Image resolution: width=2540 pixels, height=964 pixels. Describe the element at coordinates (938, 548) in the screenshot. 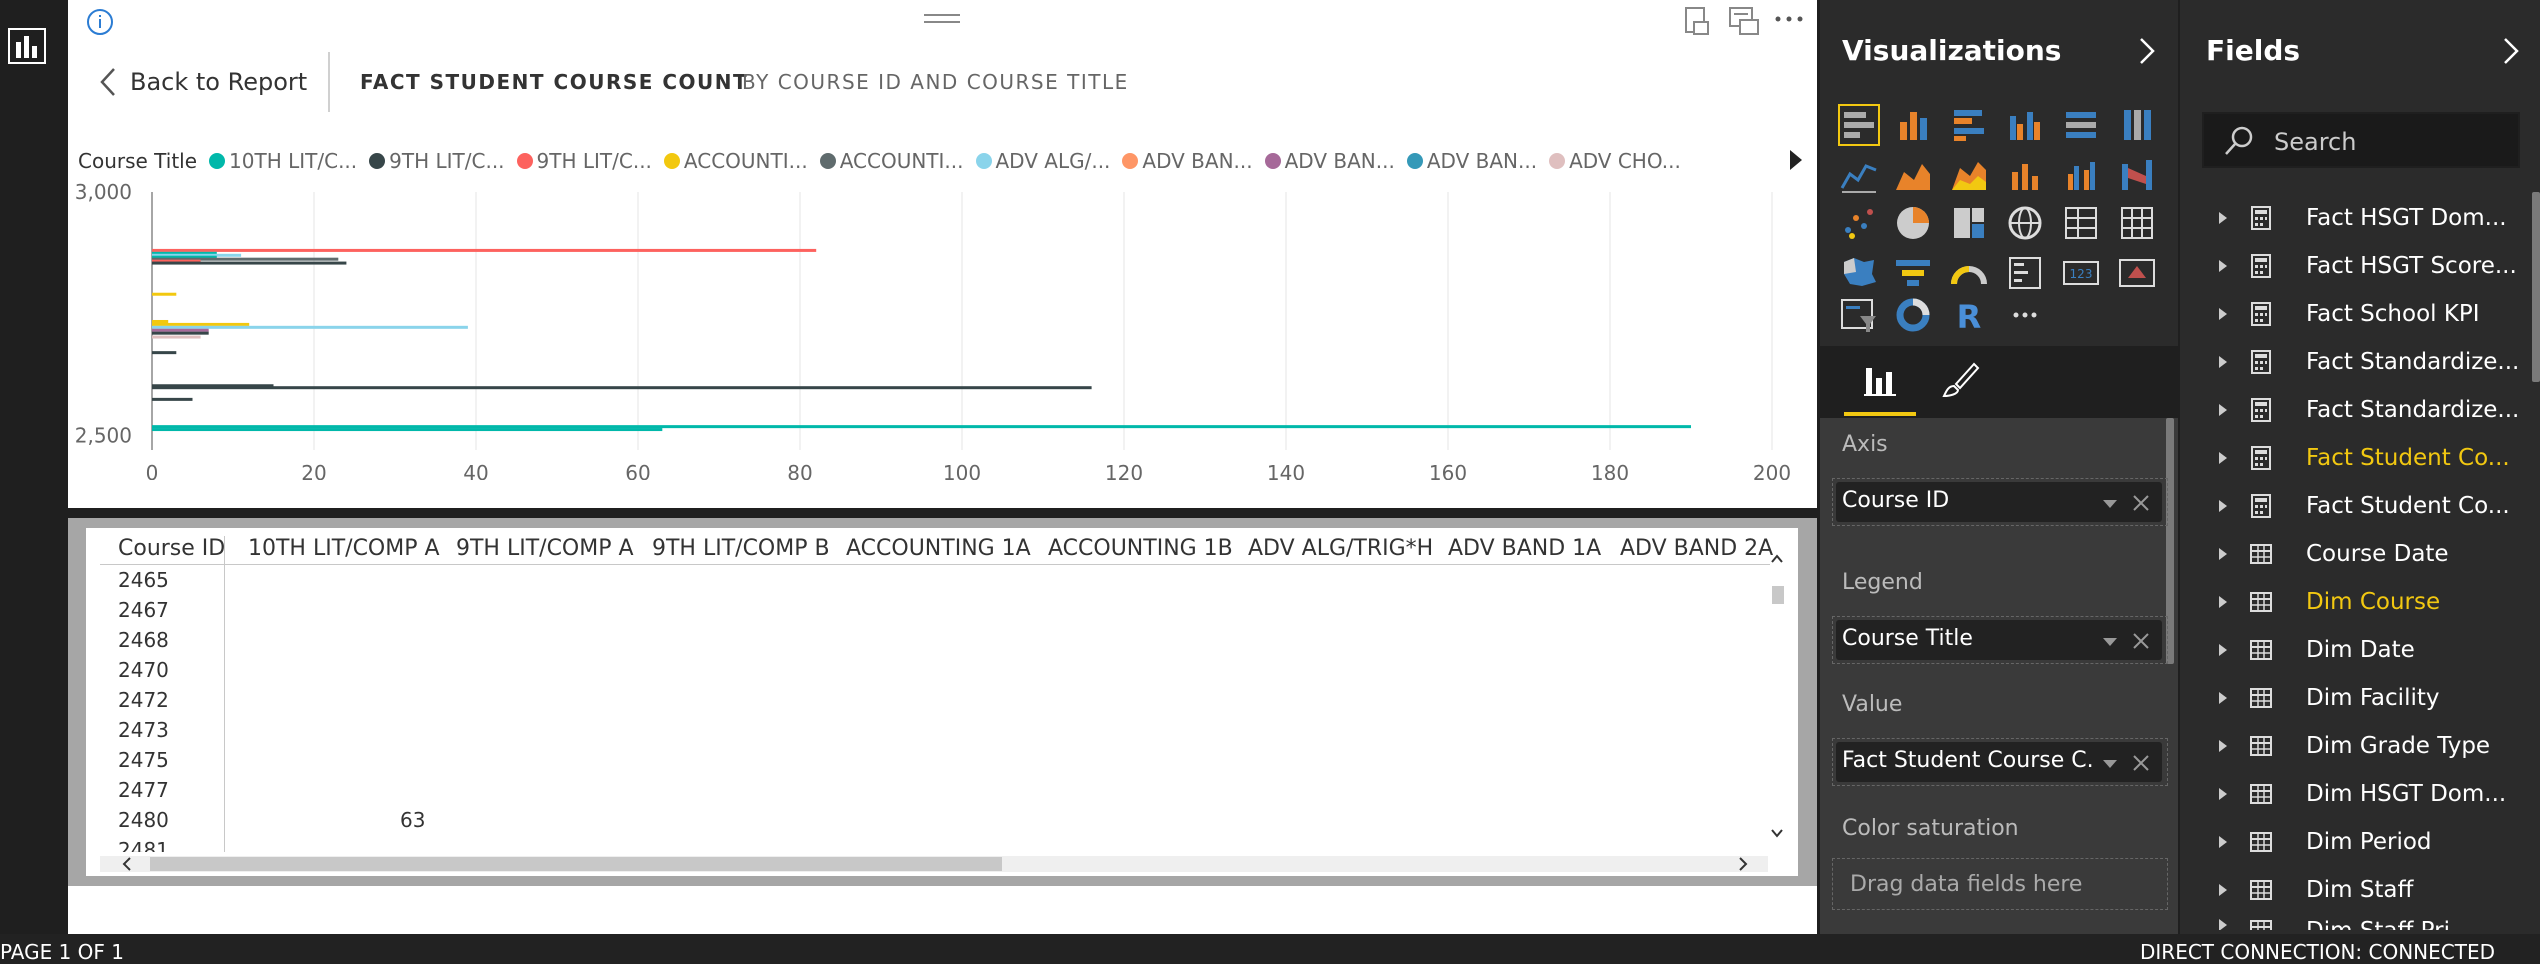

I see `column-header: ACCOUNTING 1A` at that location.